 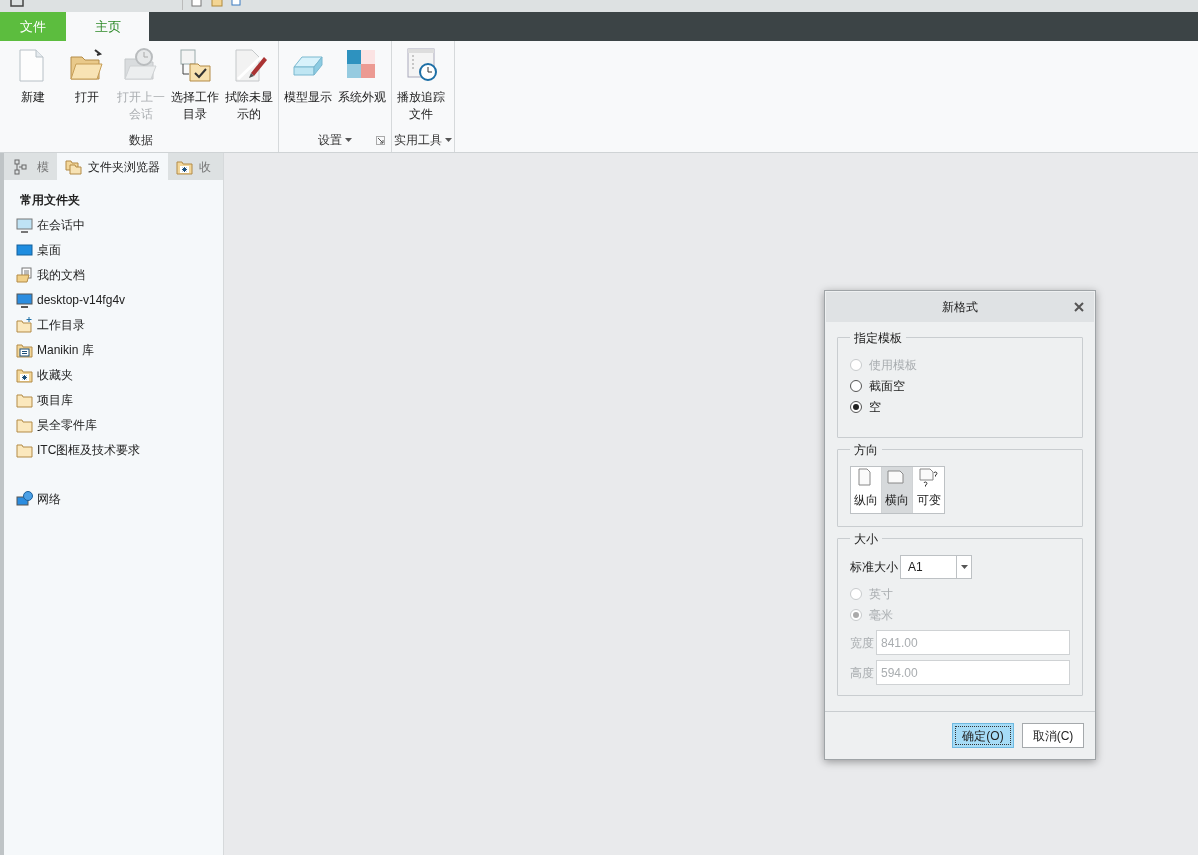 What do you see at coordinates (330, 140) in the screenshot?
I see `group-label: 设置` at bounding box center [330, 140].